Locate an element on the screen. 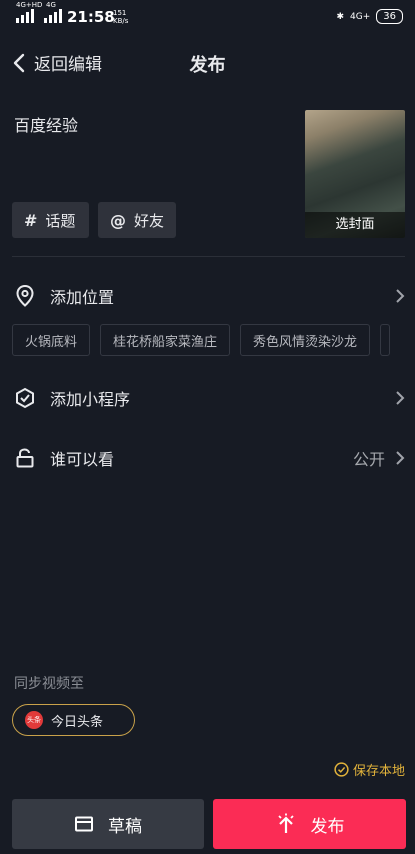  visibility-value: 公开 is located at coordinates (368, 459).